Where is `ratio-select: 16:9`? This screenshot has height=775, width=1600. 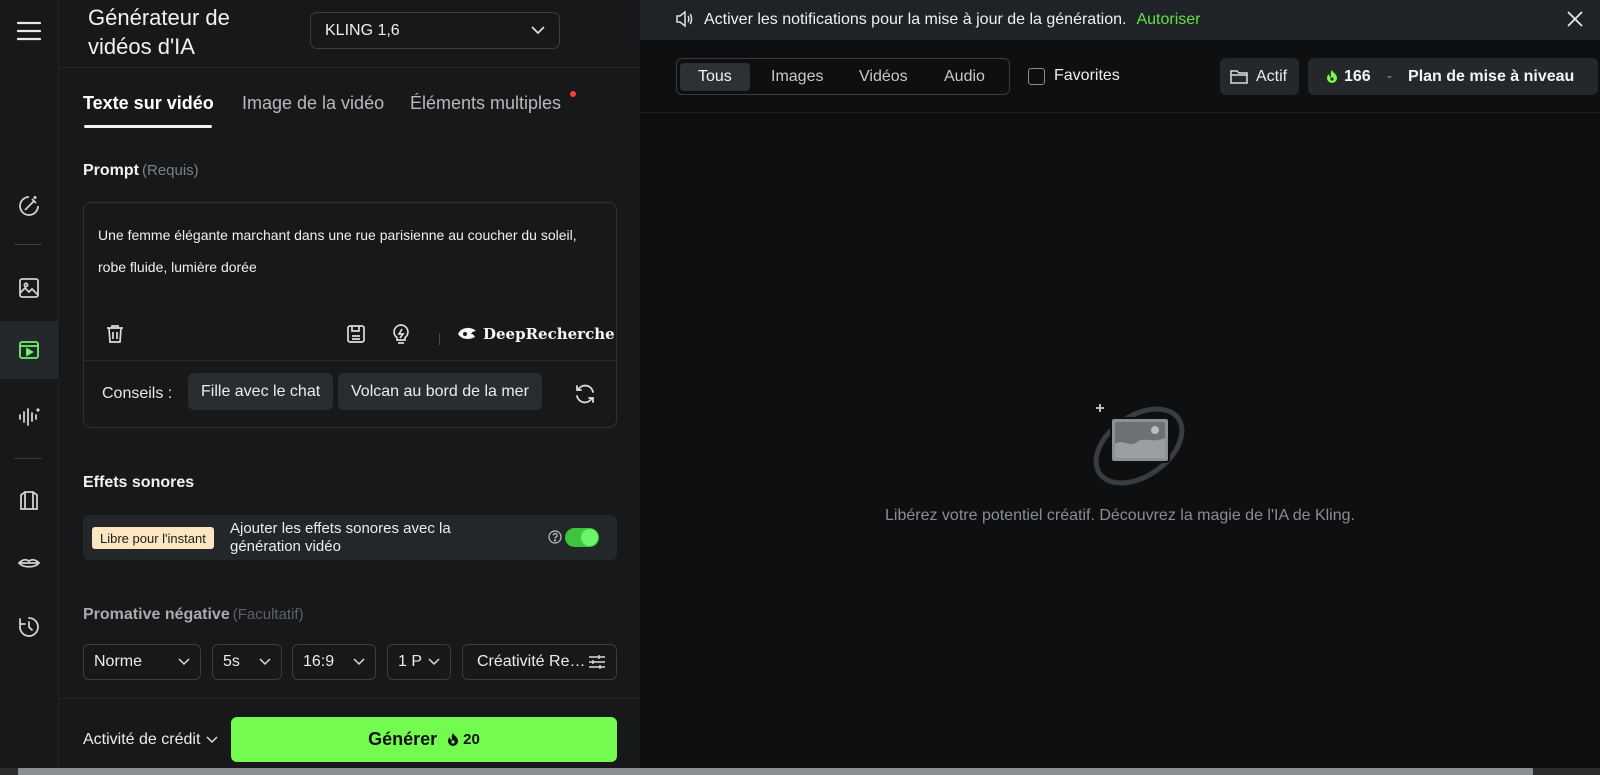 ratio-select: 16:9 is located at coordinates (334, 662).